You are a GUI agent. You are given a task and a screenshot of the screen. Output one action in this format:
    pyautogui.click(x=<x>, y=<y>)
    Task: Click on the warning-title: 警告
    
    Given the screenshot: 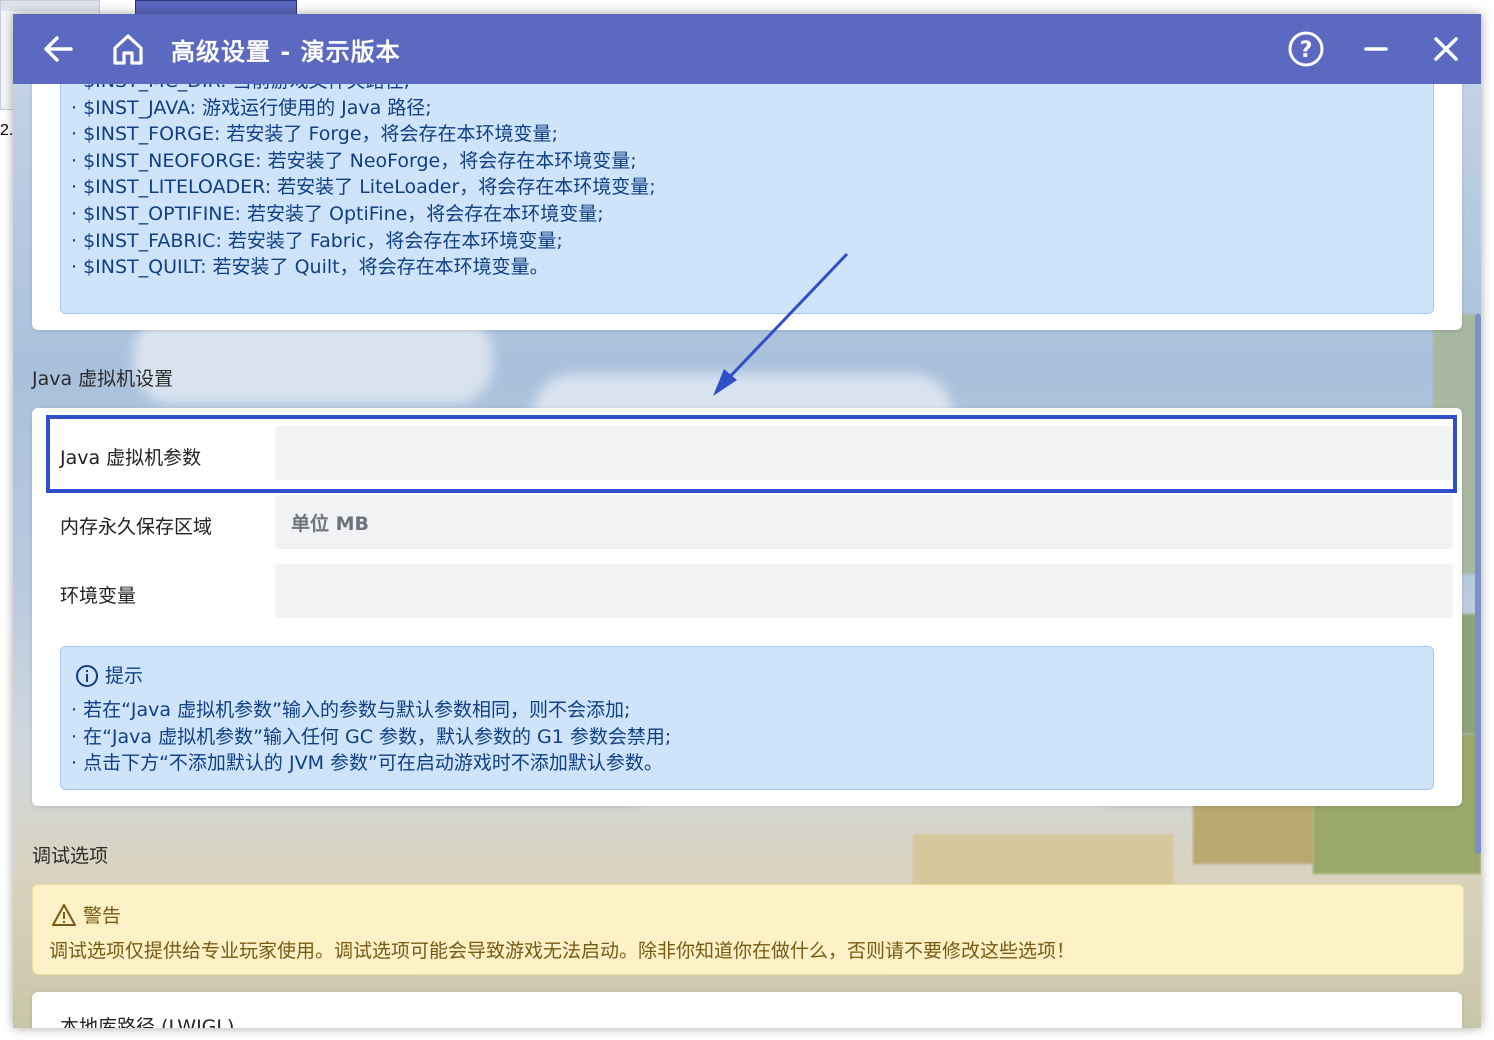 What is the action you would take?
    pyautogui.click(x=102, y=916)
    